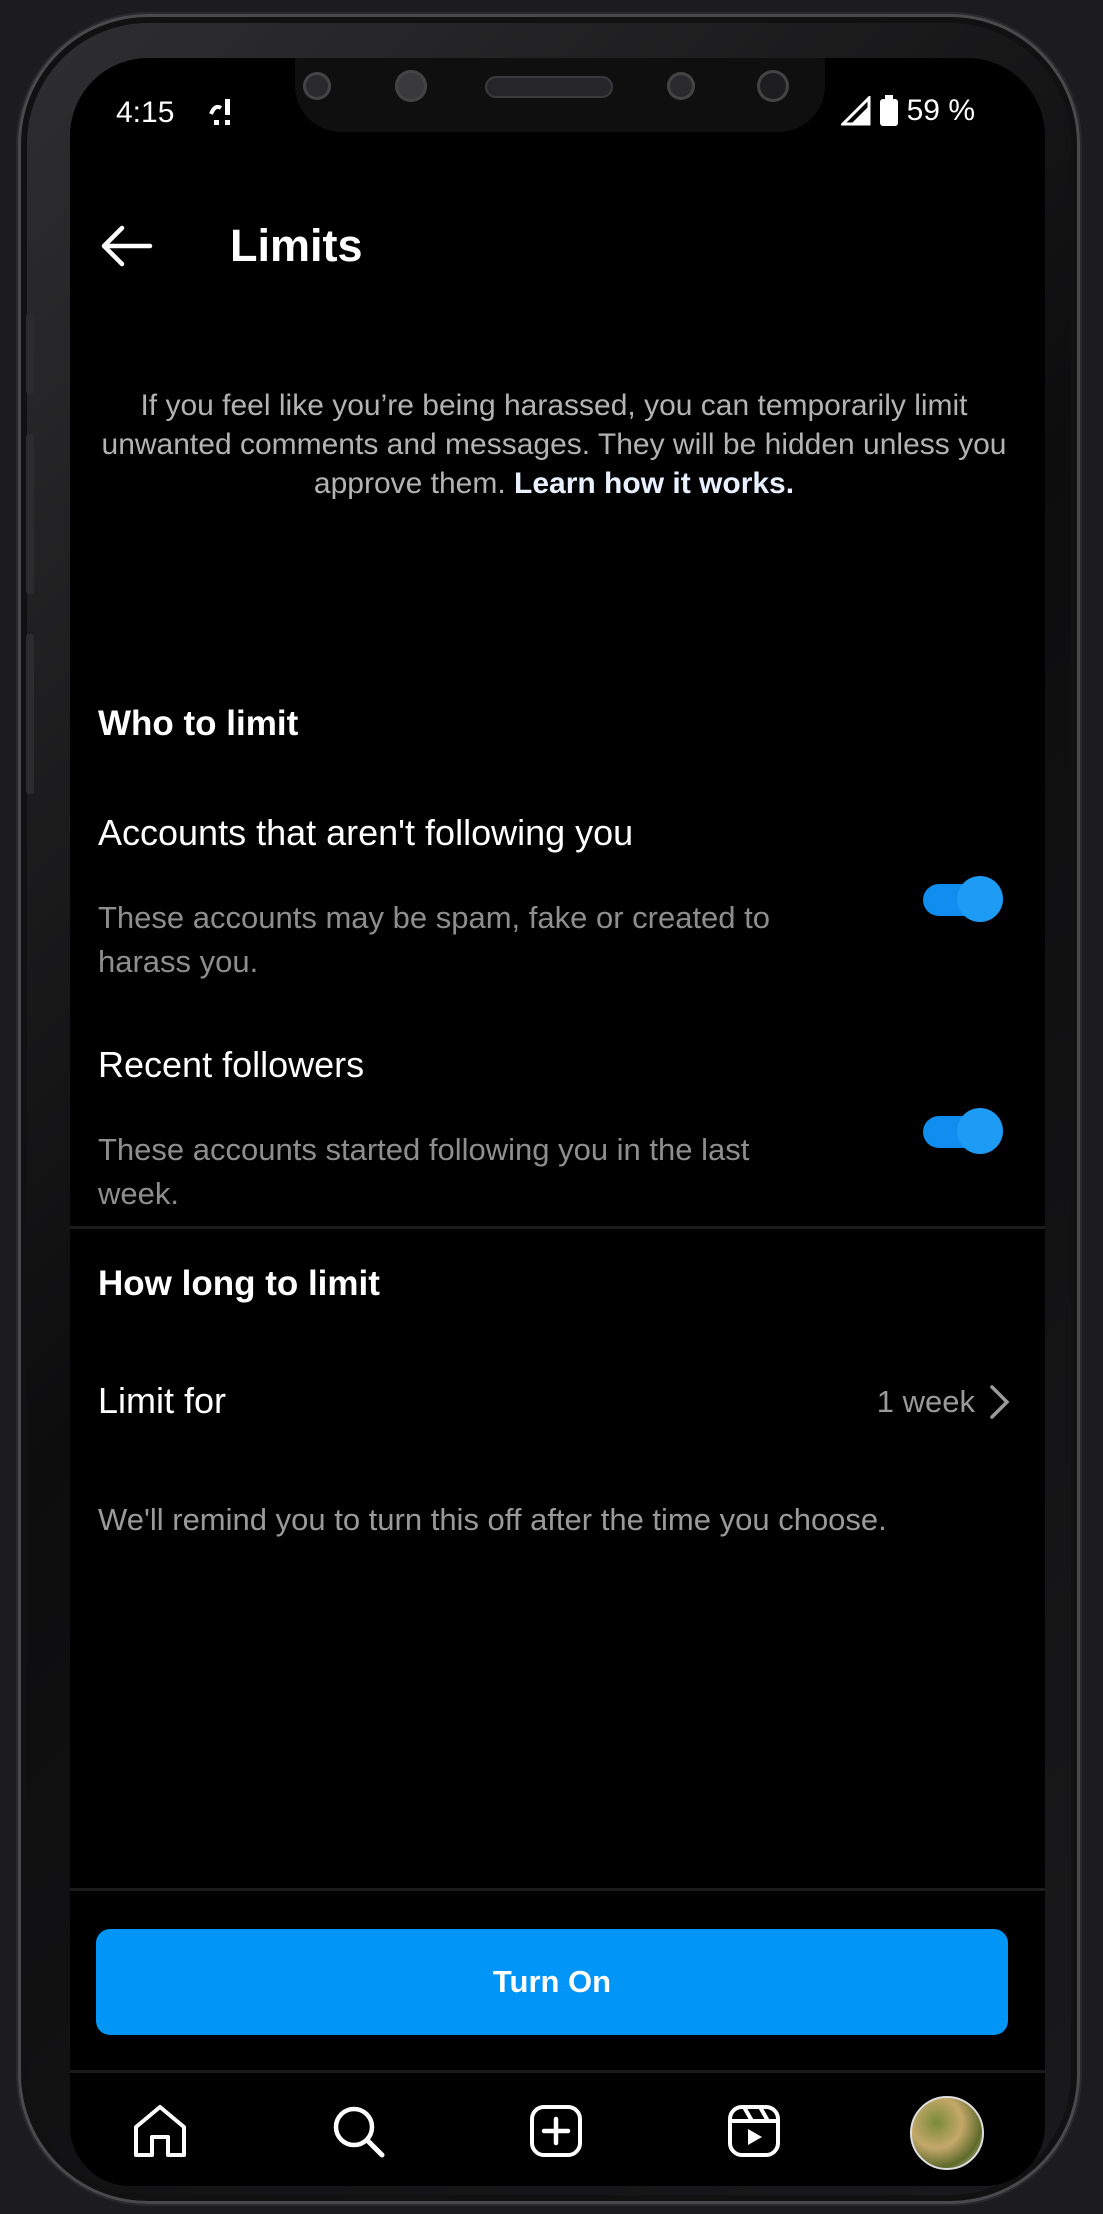  Describe the element at coordinates (560, 95) in the screenshot. I see `camera-notch` at that location.